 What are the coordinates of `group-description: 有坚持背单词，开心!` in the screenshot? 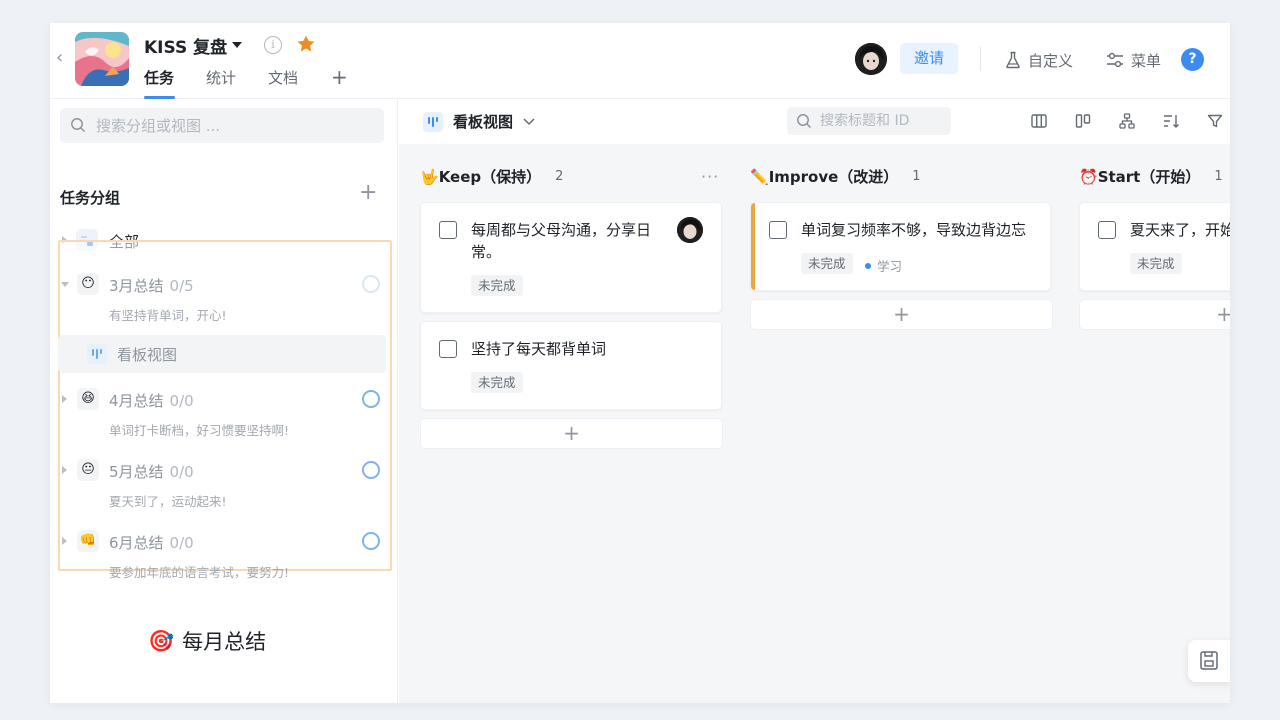 It's located at (168, 315).